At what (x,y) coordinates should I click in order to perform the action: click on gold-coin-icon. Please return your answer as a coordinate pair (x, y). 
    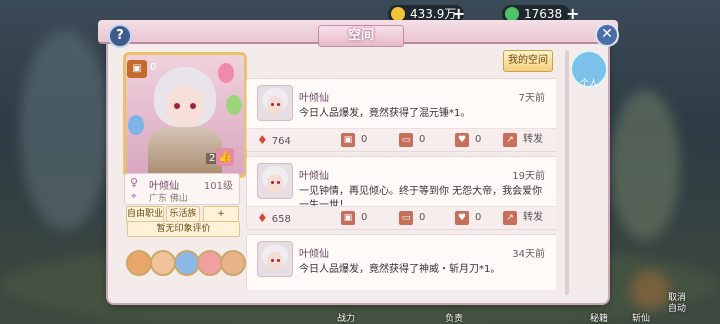
    Looking at the image, I should click on (398, 14).